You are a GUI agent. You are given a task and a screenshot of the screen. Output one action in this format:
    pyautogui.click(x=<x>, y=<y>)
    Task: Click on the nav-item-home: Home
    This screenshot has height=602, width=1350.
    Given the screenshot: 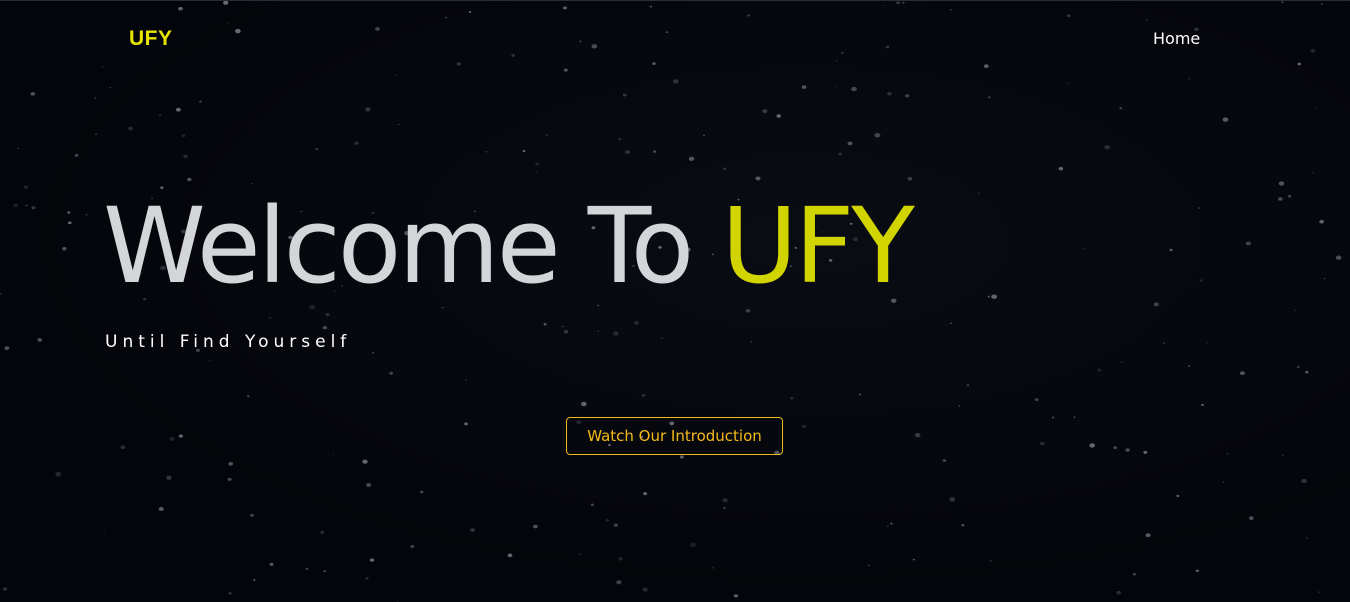 What is the action you would take?
    pyautogui.click(x=1176, y=38)
    